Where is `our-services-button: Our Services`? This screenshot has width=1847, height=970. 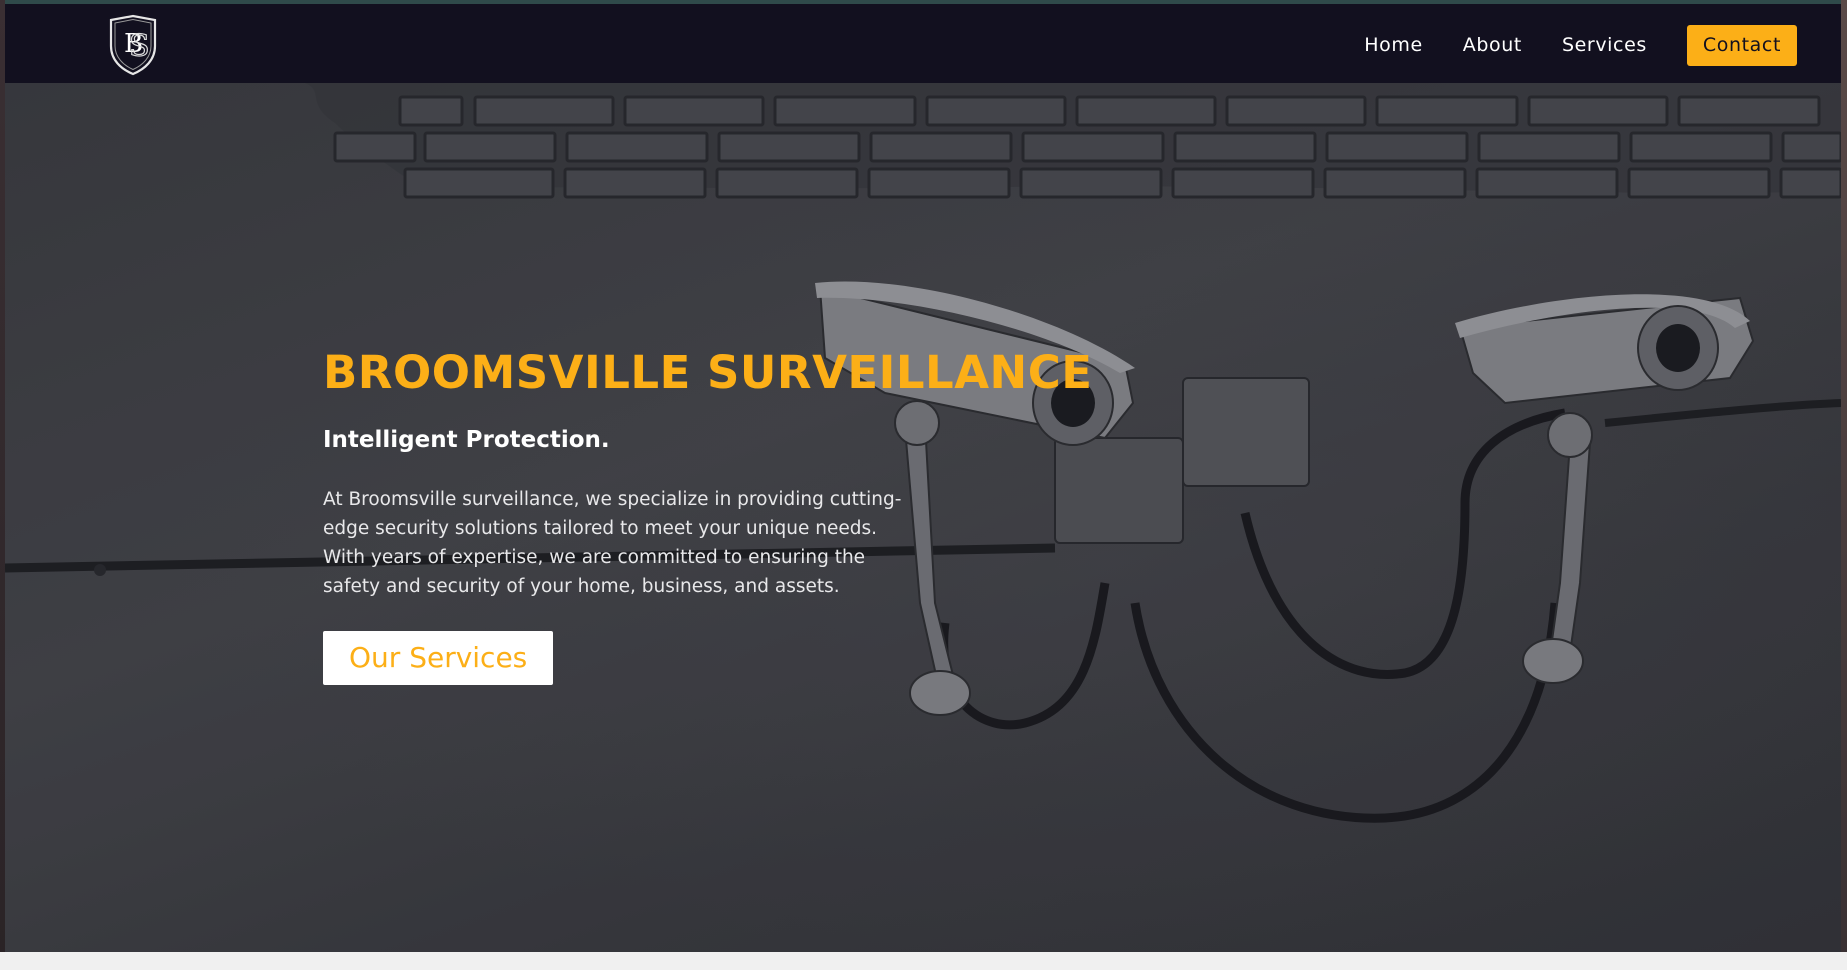
our-services-button: Our Services is located at coordinates (438, 658).